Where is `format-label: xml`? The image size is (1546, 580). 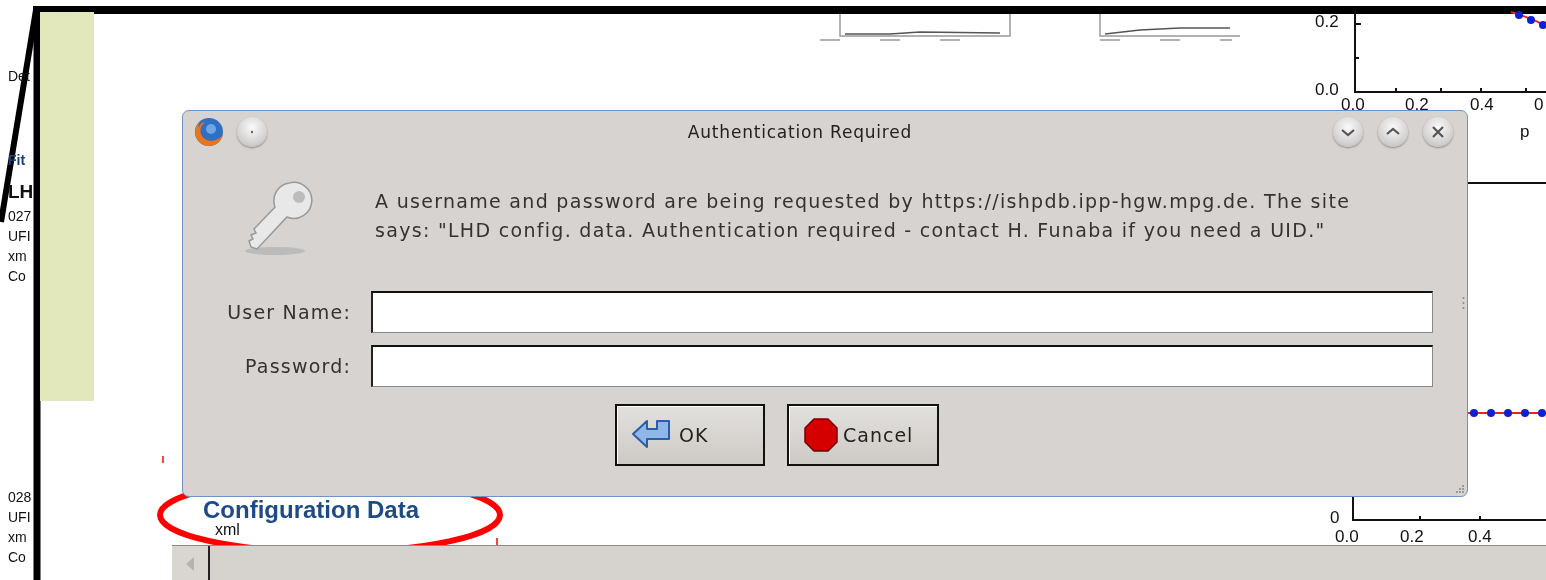
format-label: xml is located at coordinates (227, 530).